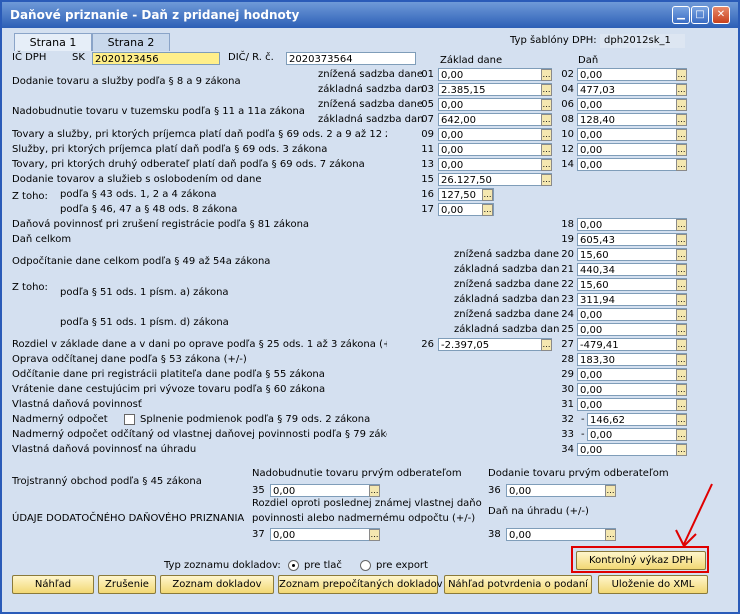  Describe the element at coordinates (78, 57) in the screenshot. I see `sk-label: SK` at that location.